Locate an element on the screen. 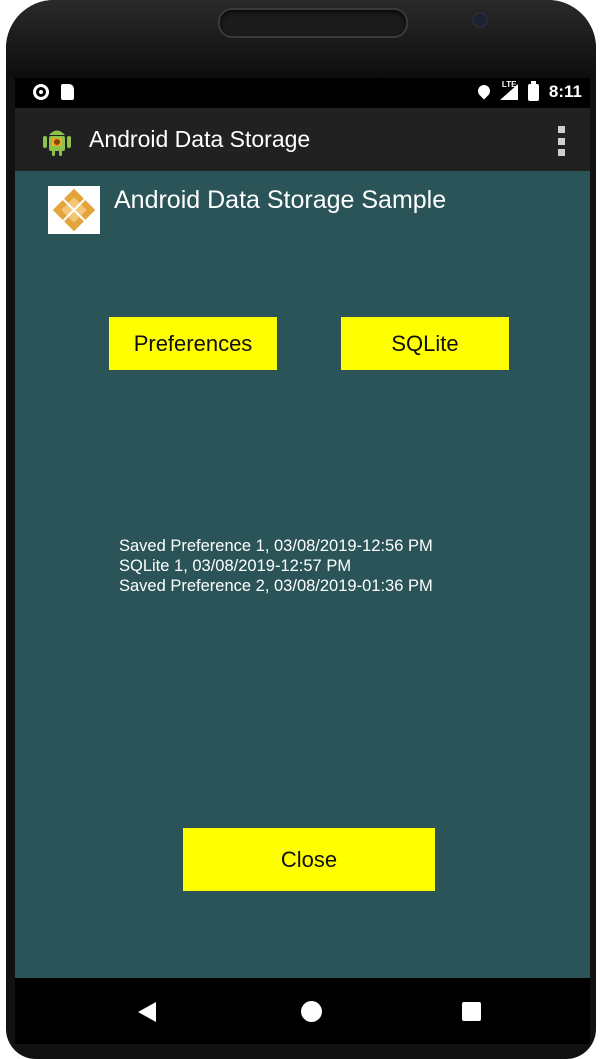 This screenshot has width=603, height=1059. home-icon is located at coordinates (311, 1011).